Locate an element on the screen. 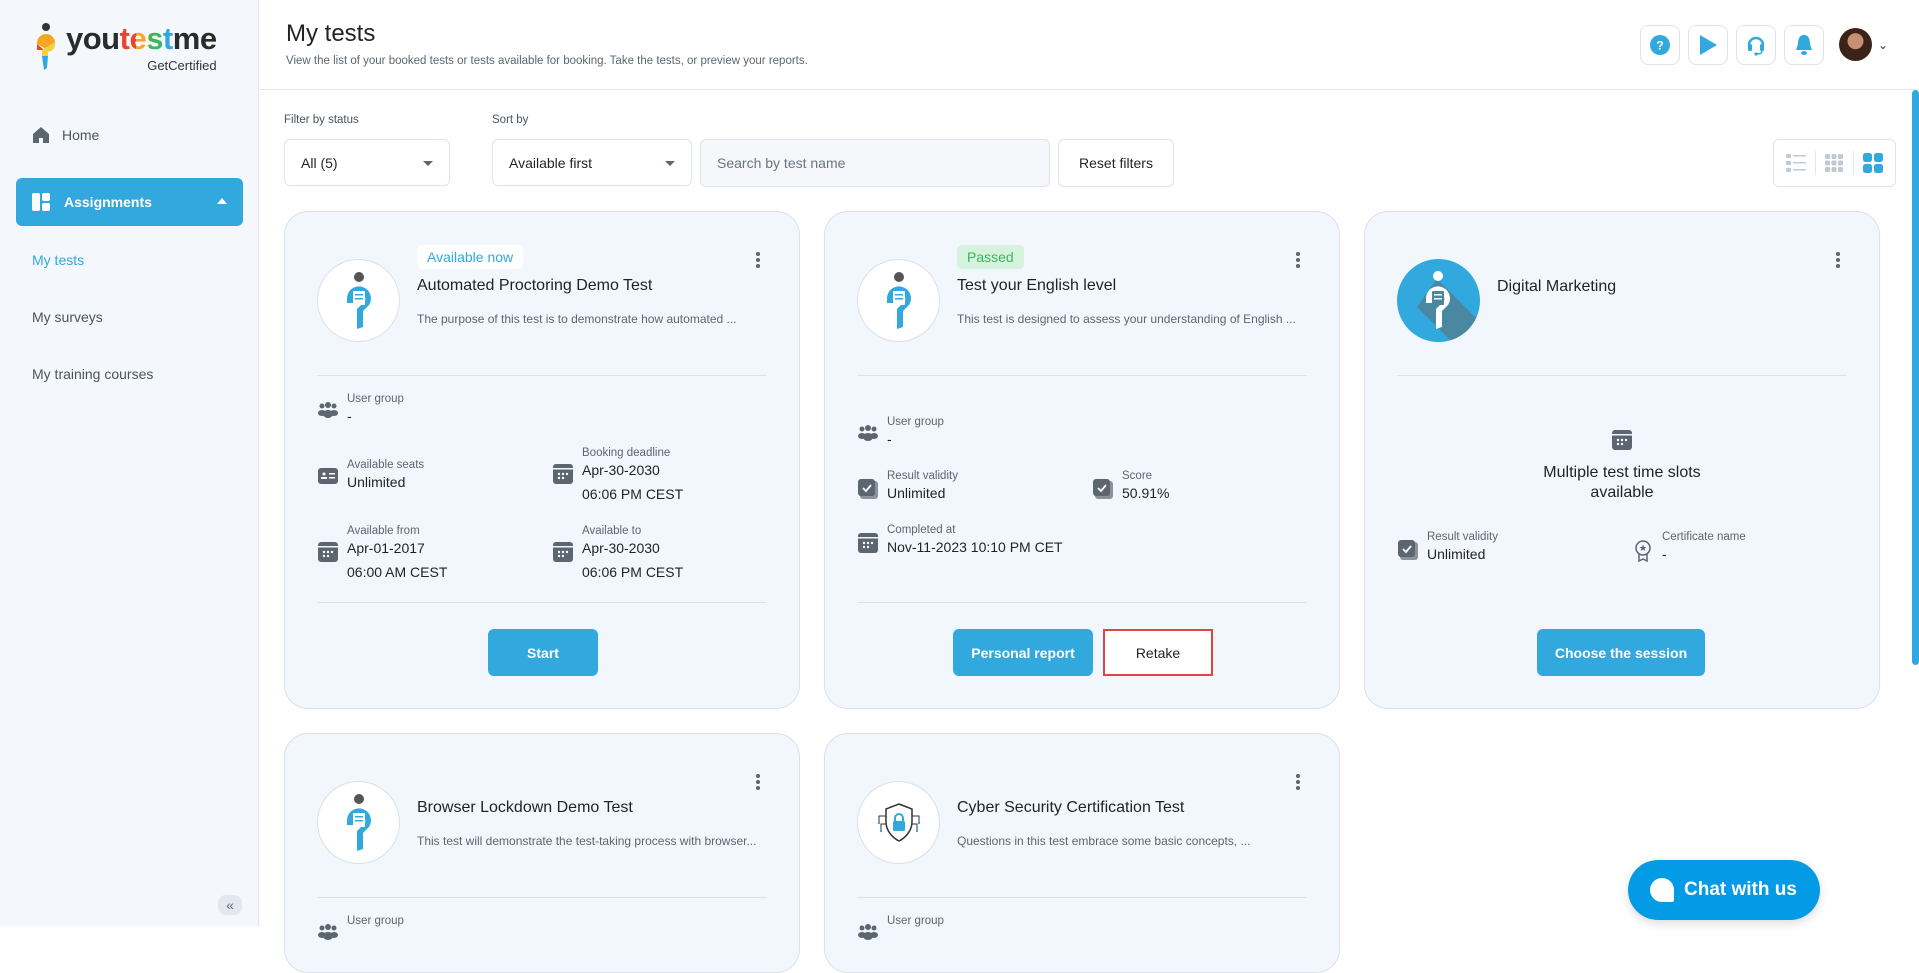 This screenshot has height=973, width=1919. tour-button is located at coordinates (1708, 45).